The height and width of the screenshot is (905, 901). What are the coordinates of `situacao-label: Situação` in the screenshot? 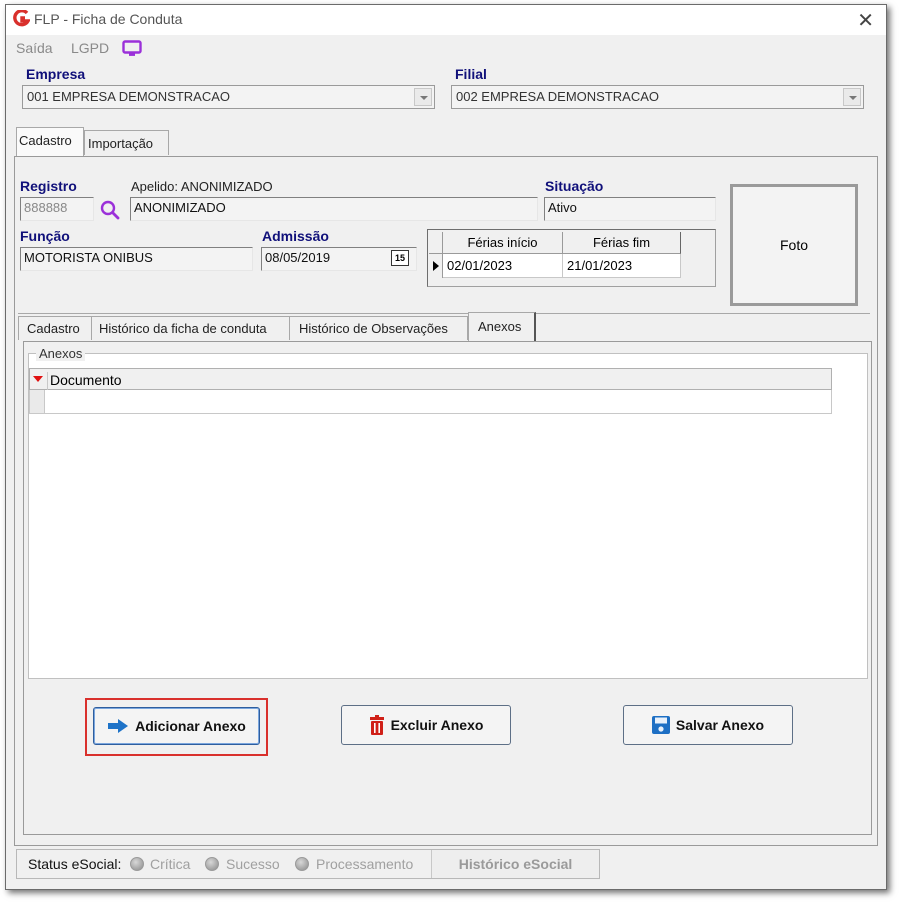 It's located at (574, 186).